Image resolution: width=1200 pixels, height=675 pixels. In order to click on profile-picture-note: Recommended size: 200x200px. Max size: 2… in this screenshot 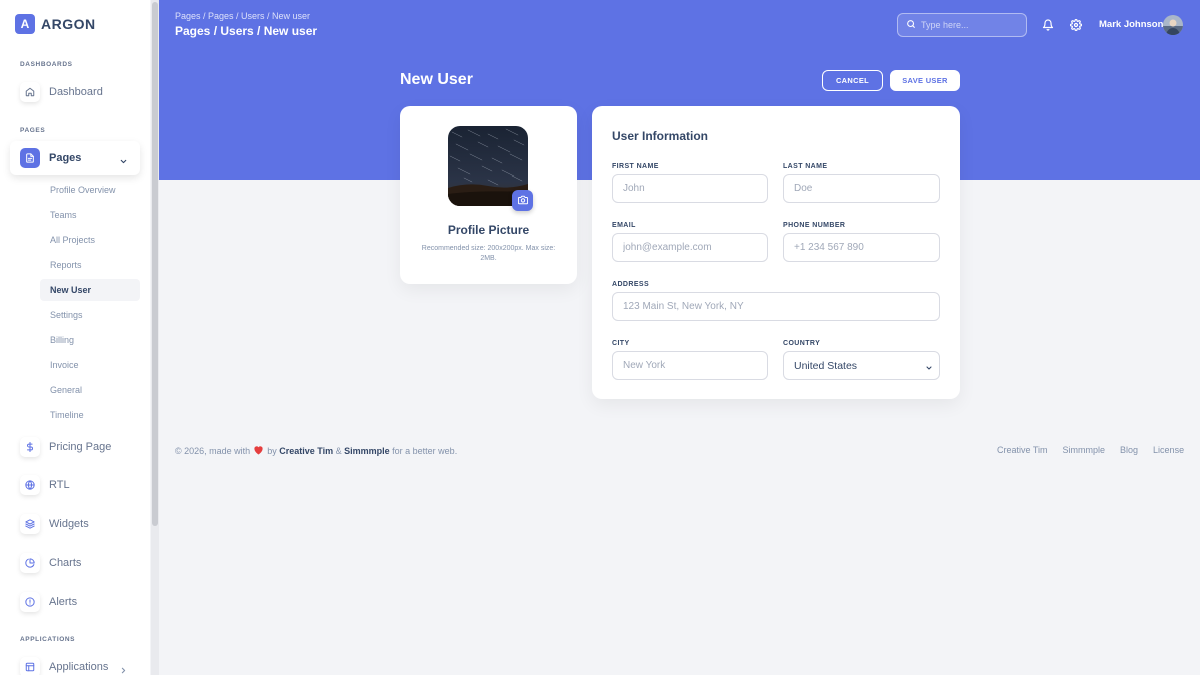, I will do `click(488, 253)`.